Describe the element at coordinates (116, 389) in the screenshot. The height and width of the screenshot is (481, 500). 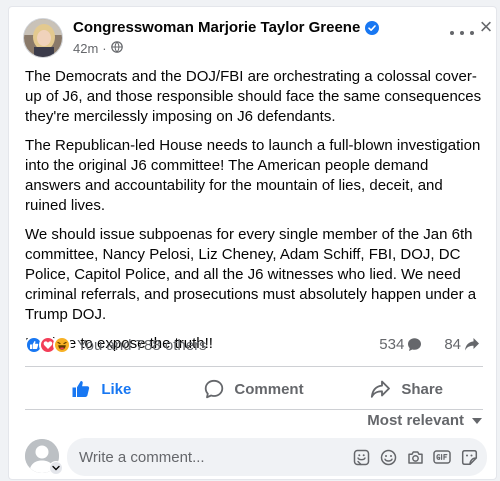
I see `like-label: Like` at that location.